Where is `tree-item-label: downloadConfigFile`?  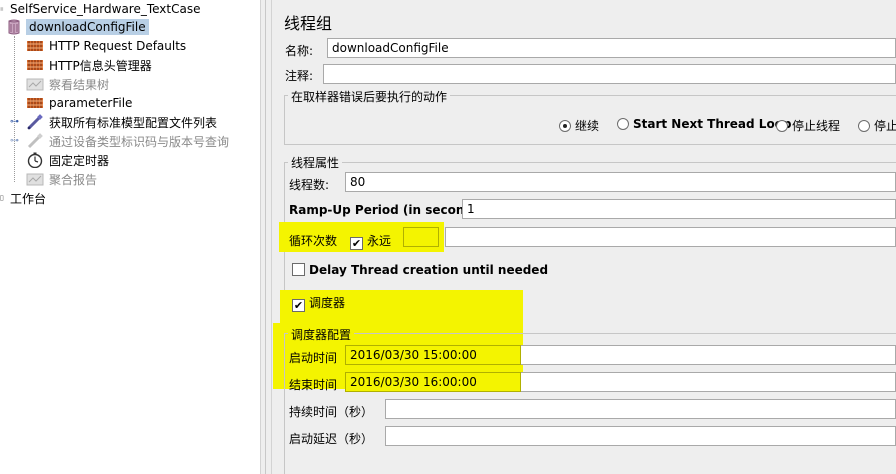
tree-item-label: downloadConfigFile is located at coordinates (87, 27).